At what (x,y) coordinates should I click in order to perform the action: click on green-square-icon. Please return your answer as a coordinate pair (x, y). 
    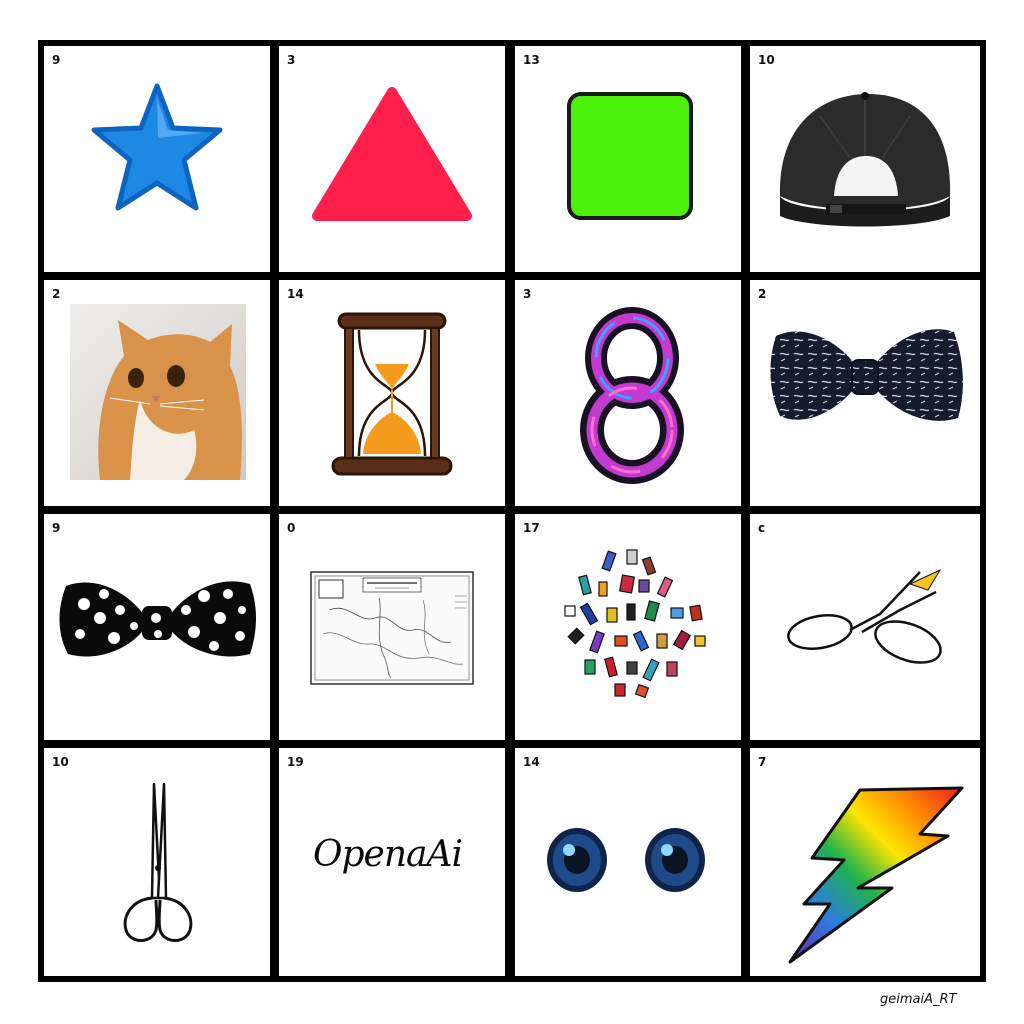
    Looking at the image, I should click on (630, 156).